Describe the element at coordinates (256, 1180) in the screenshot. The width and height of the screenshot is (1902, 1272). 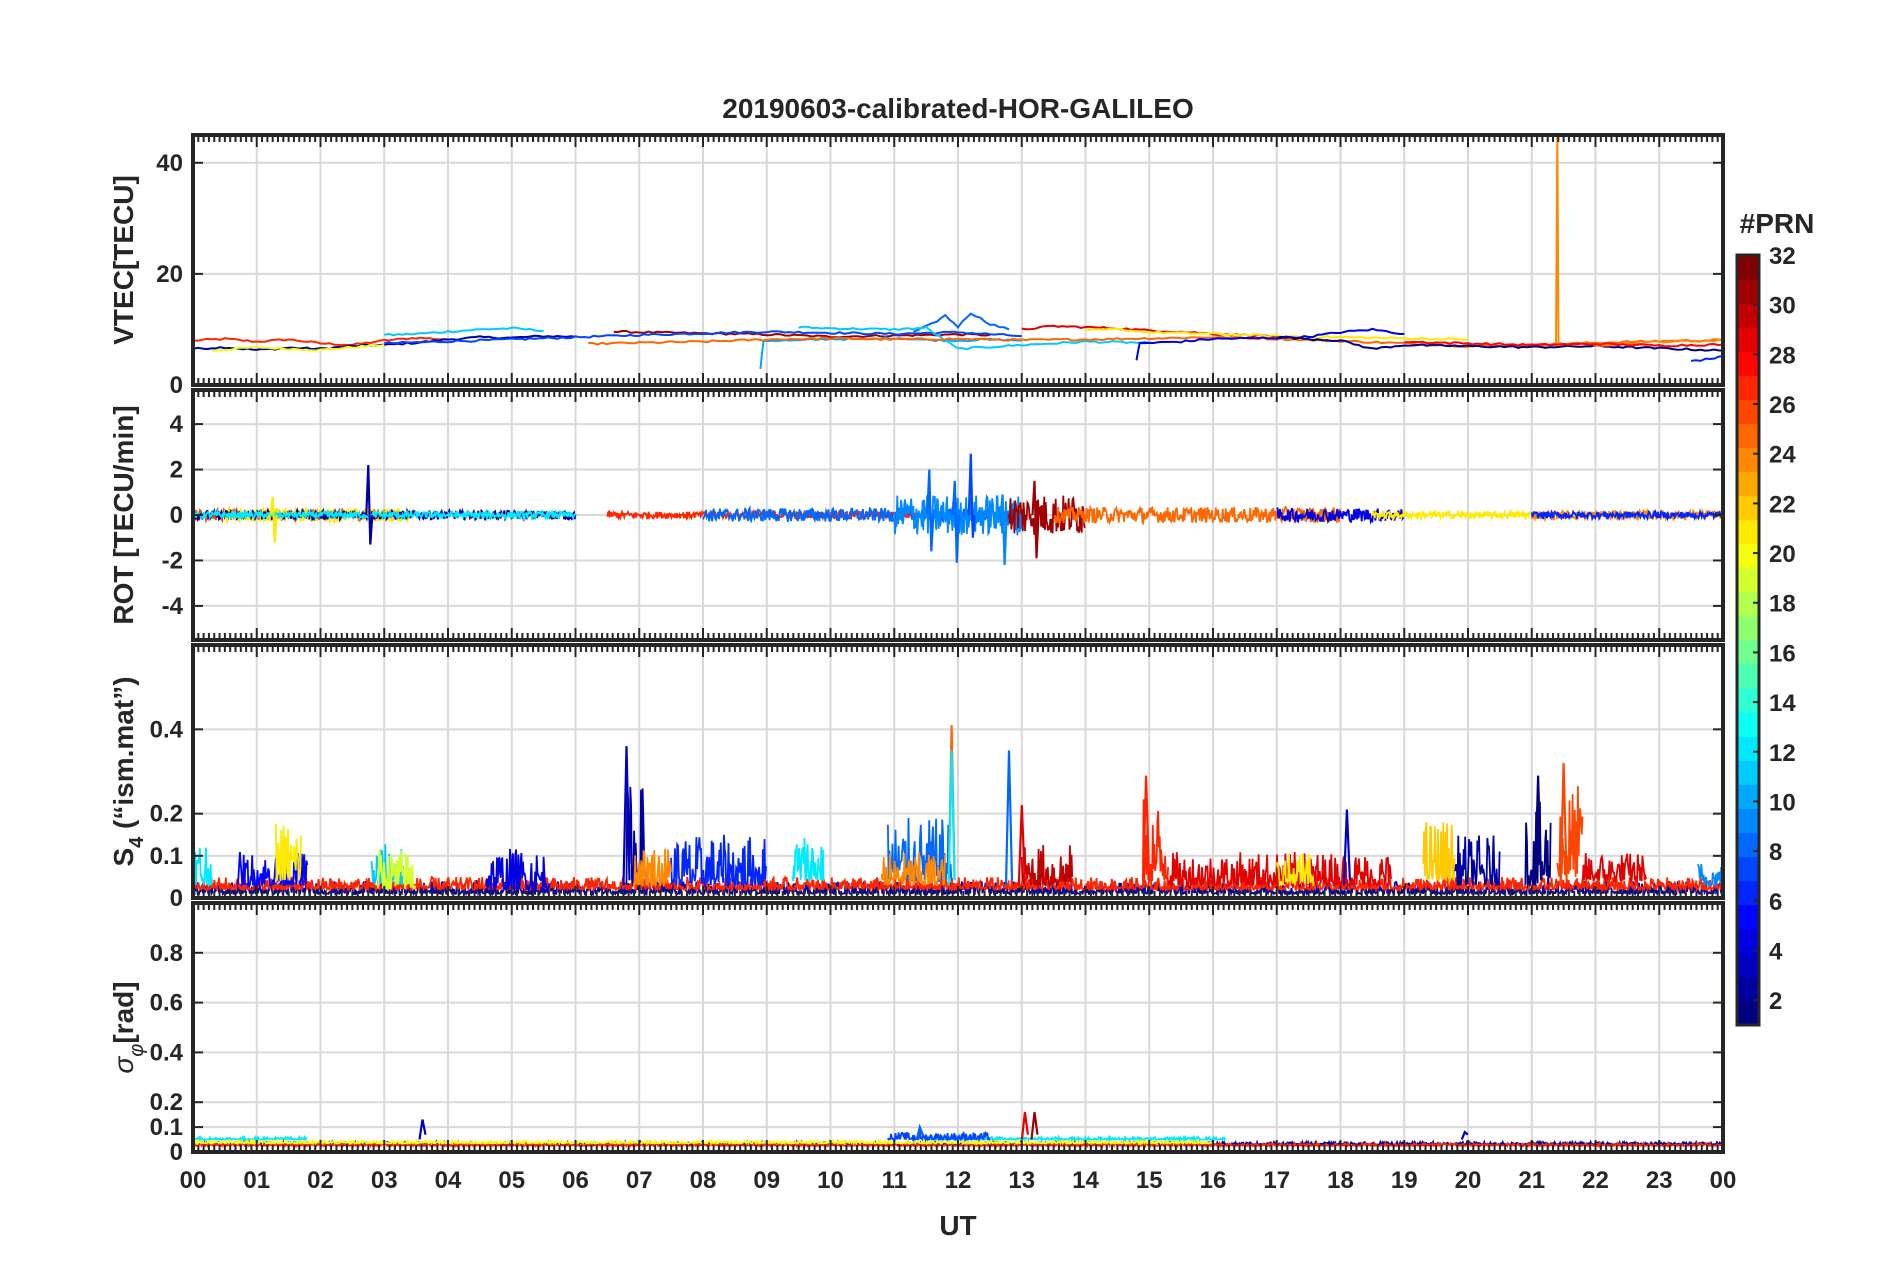
I see `x-tick-label: 01` at that location.